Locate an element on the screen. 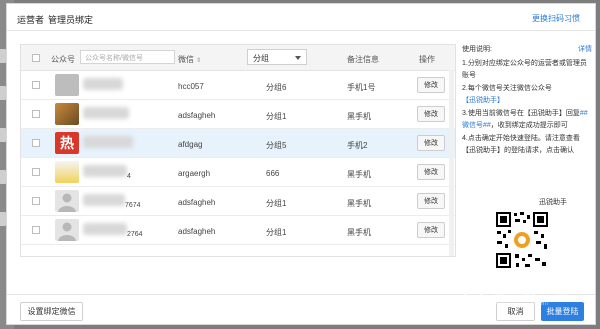 The width and height of the screenshot is (600, 329). remark: 手机2 is located at coordinates (357, 145).